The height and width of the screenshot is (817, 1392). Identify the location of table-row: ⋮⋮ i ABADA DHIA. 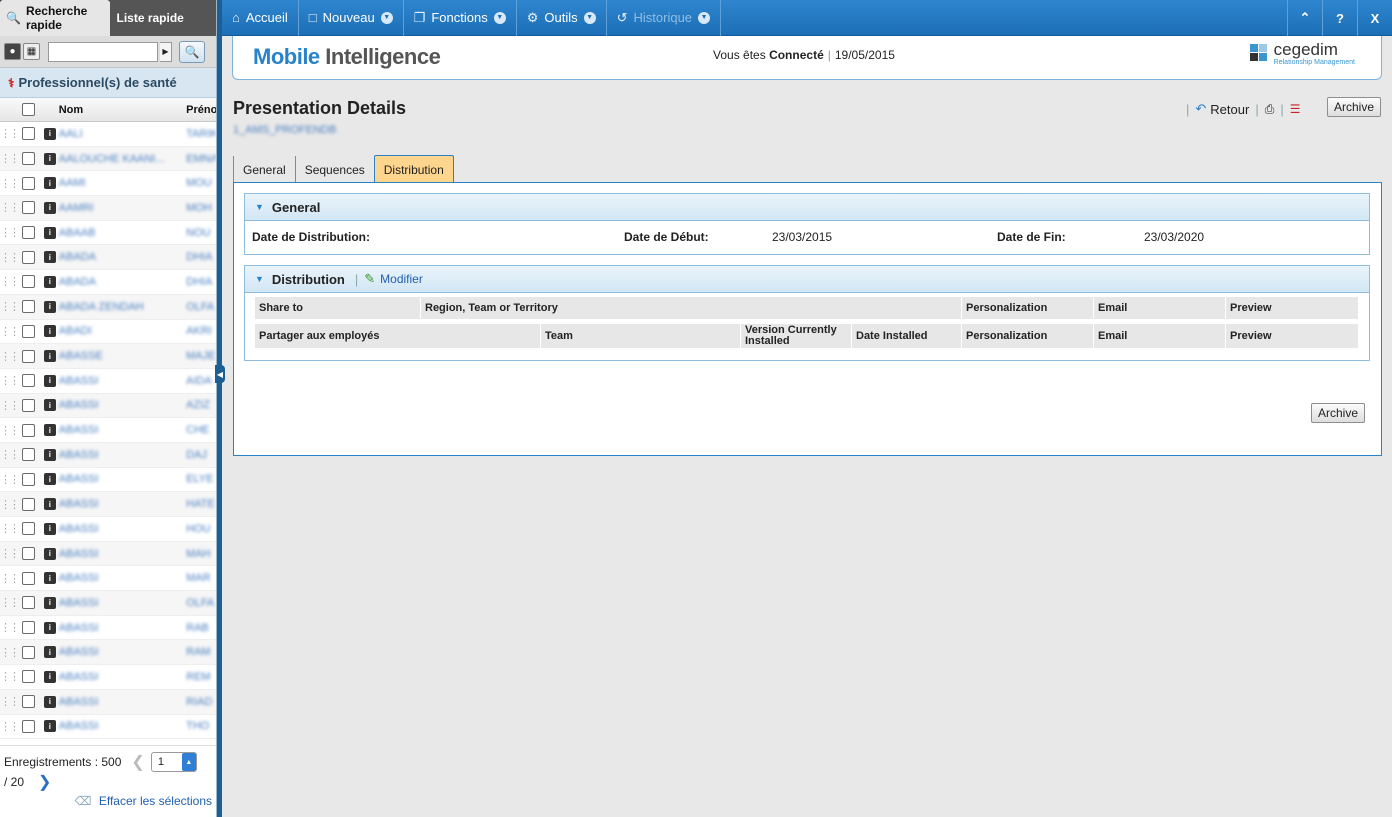
(108, 258).